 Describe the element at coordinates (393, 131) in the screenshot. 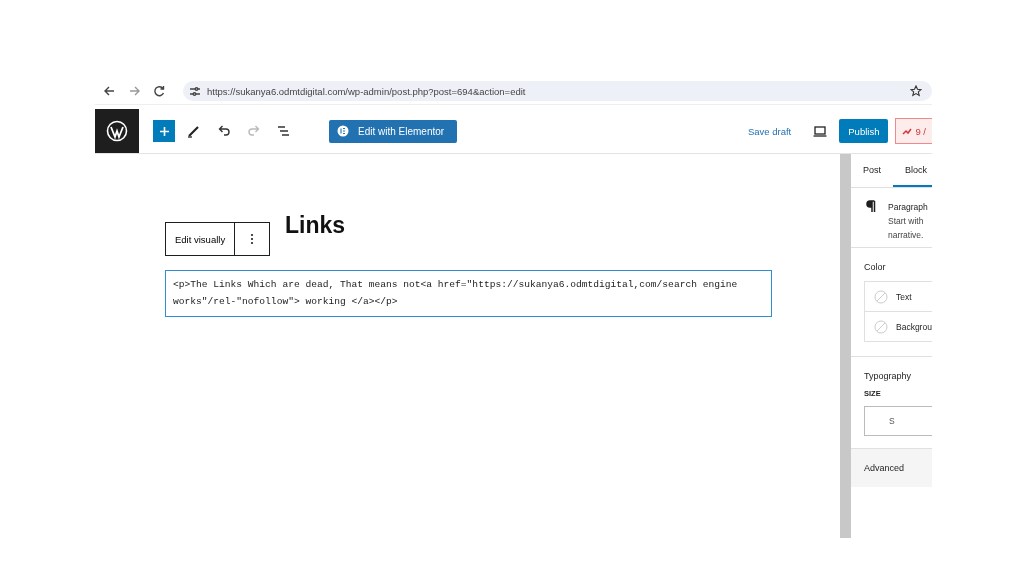

I see `elementor-button: Edit with Elementor` at that location.